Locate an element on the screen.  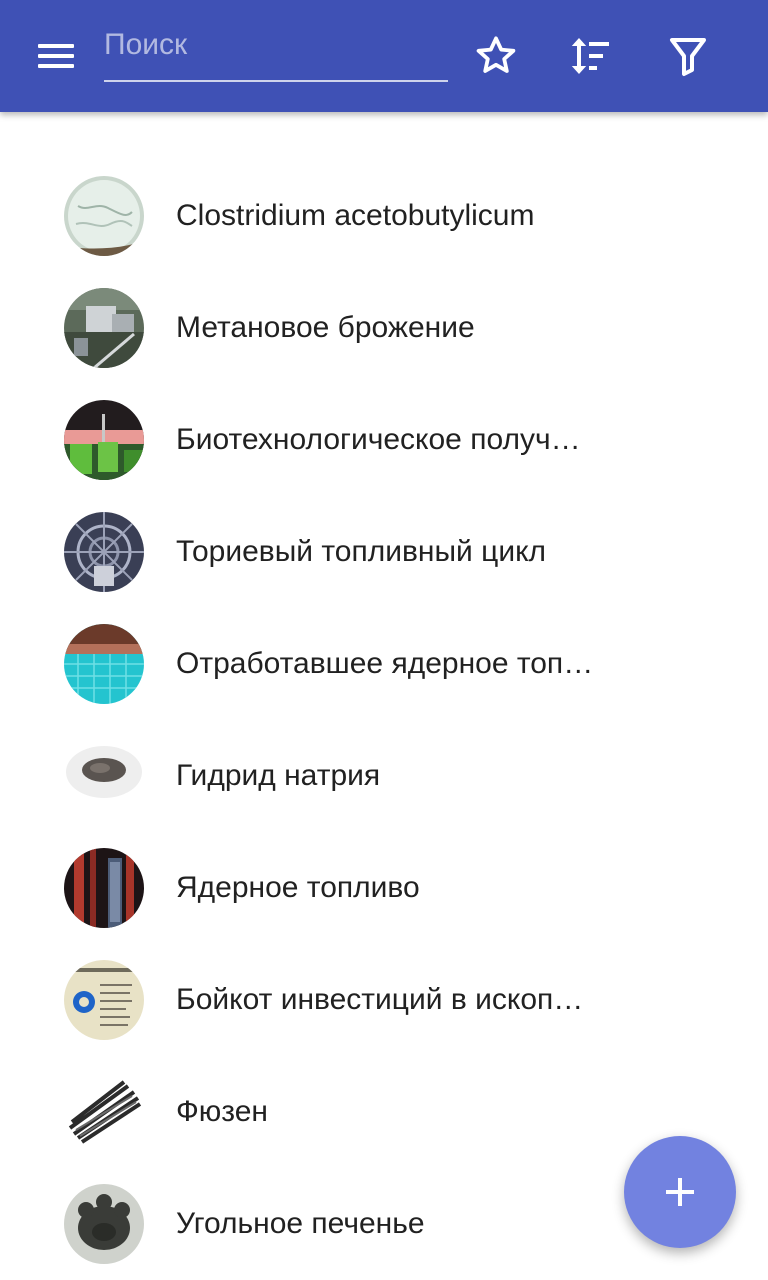
list-item: Метановое брожение is located at coordinates (384, 328).